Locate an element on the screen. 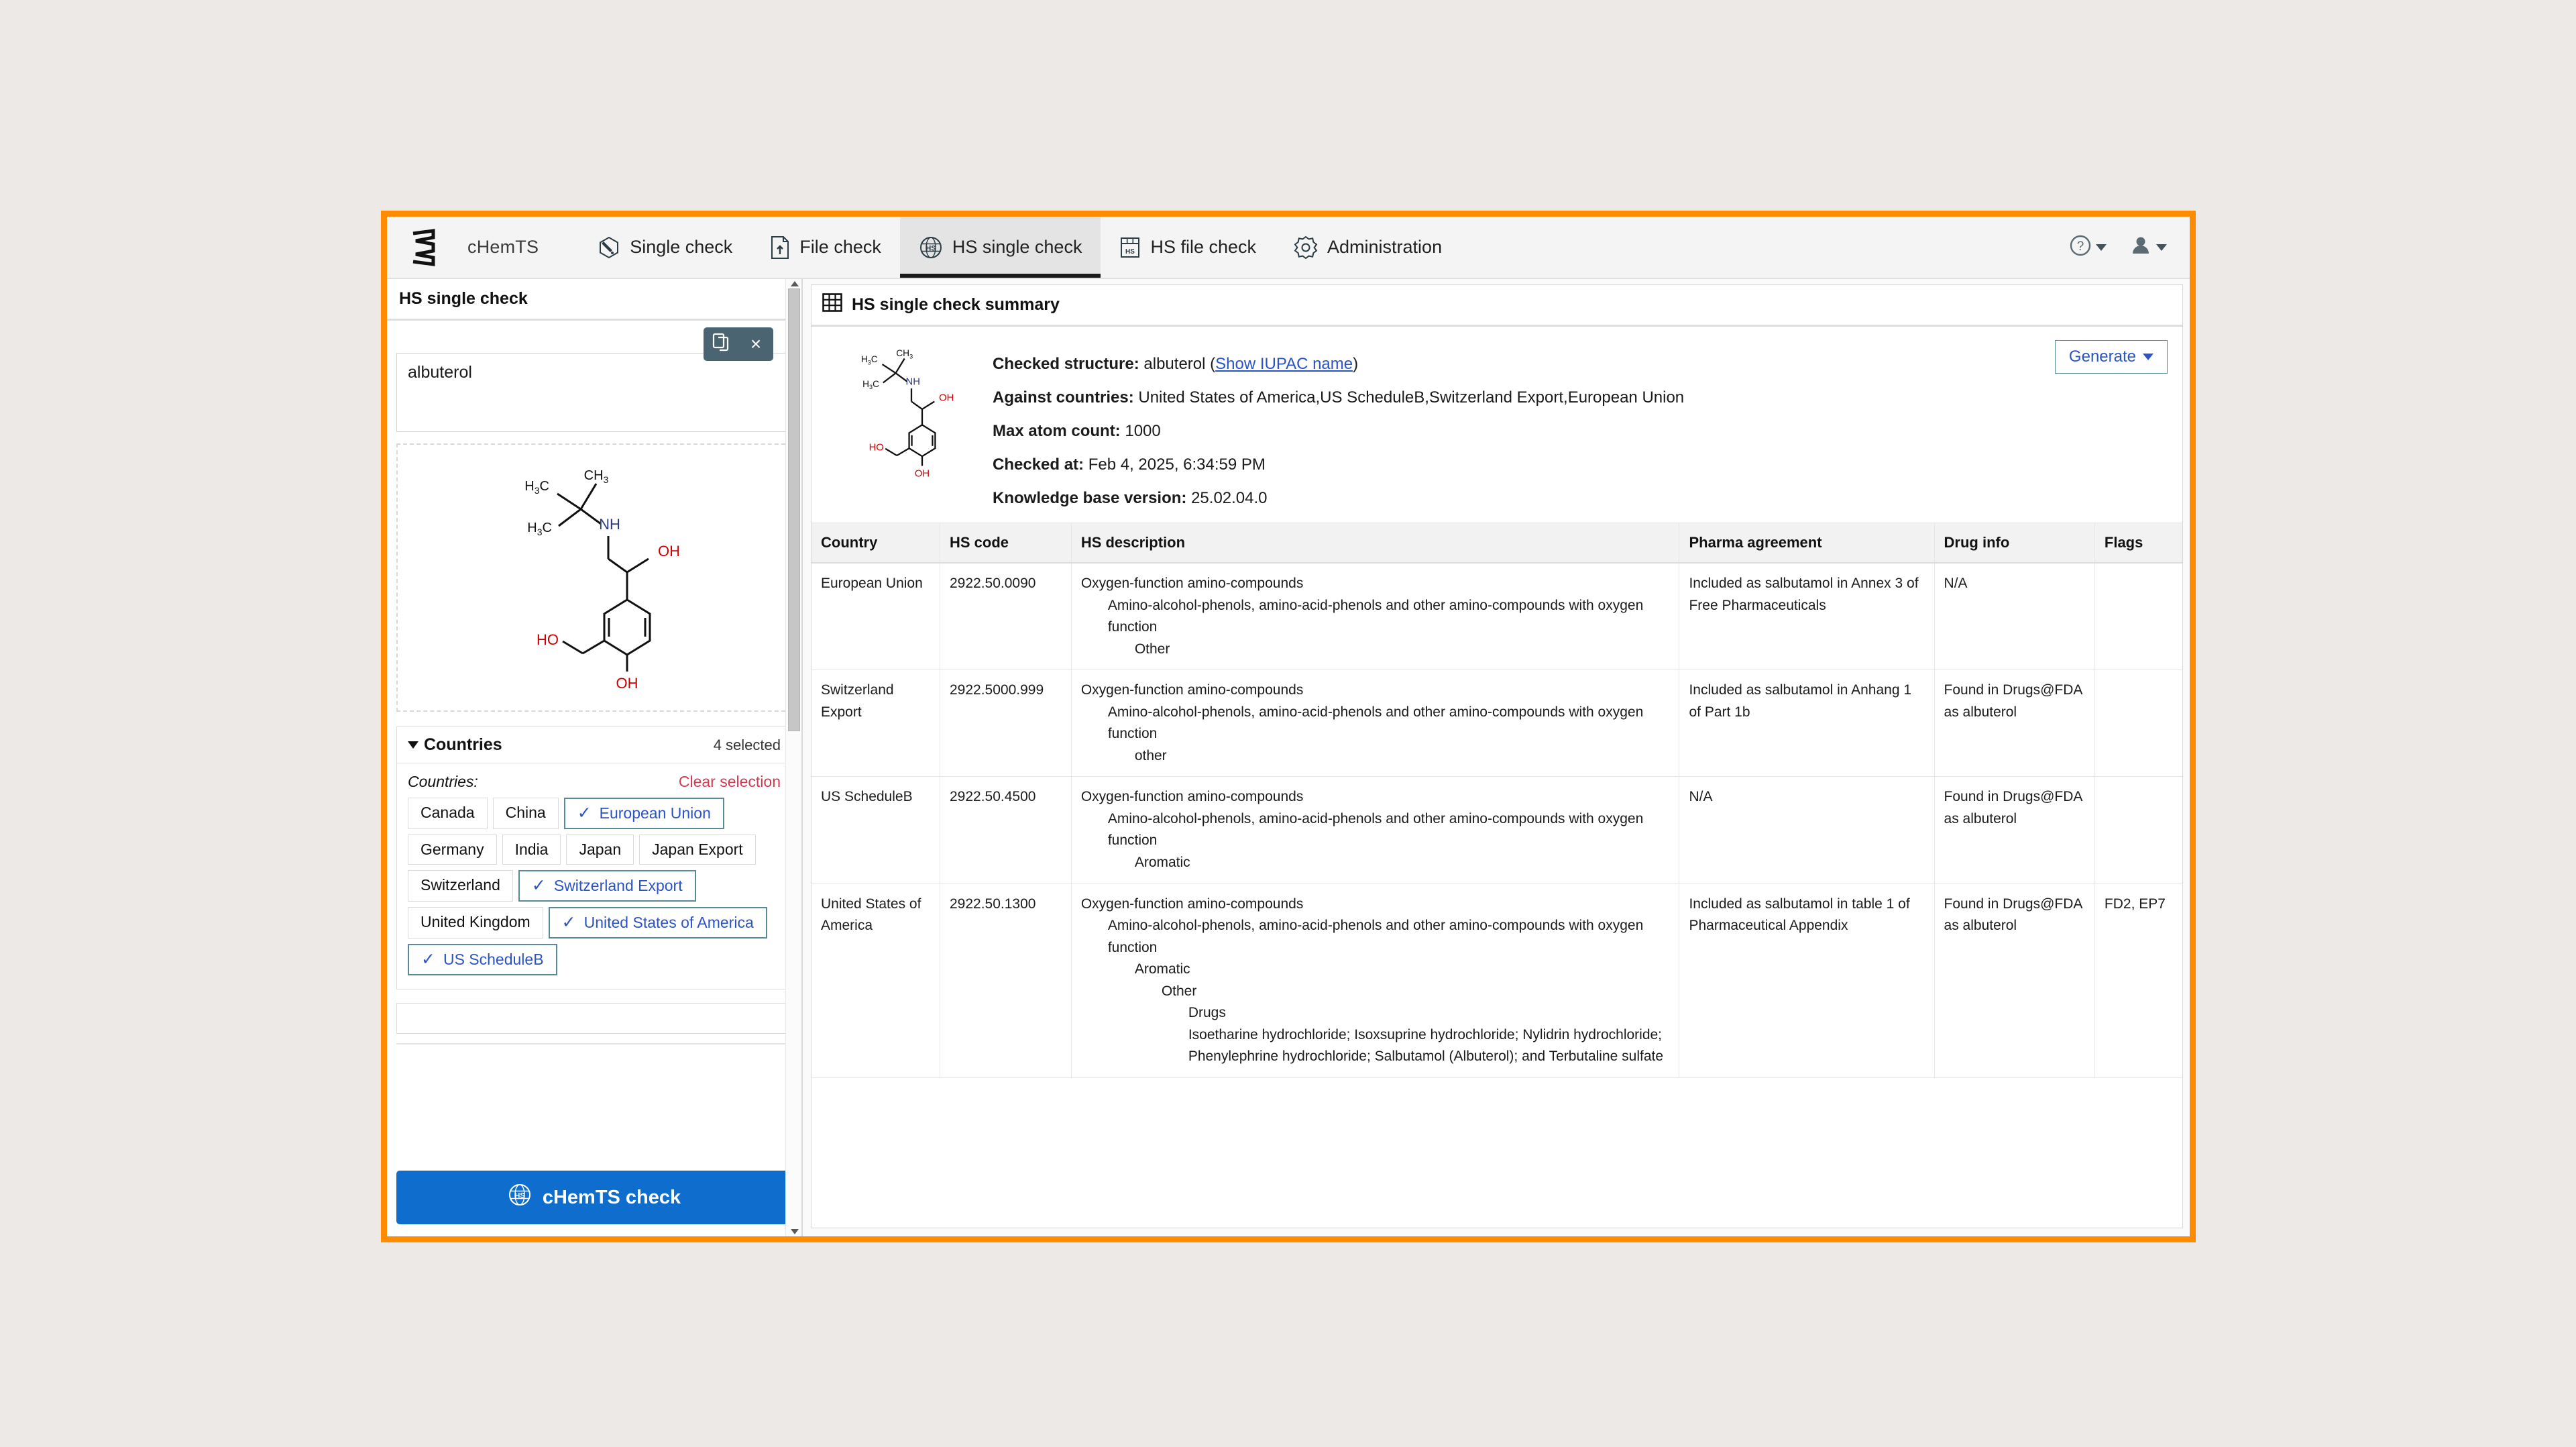 The height and width of the screenshot is (1447, 2576). country-chip-label: Switzerland Export is located at coordinates (618, 886).